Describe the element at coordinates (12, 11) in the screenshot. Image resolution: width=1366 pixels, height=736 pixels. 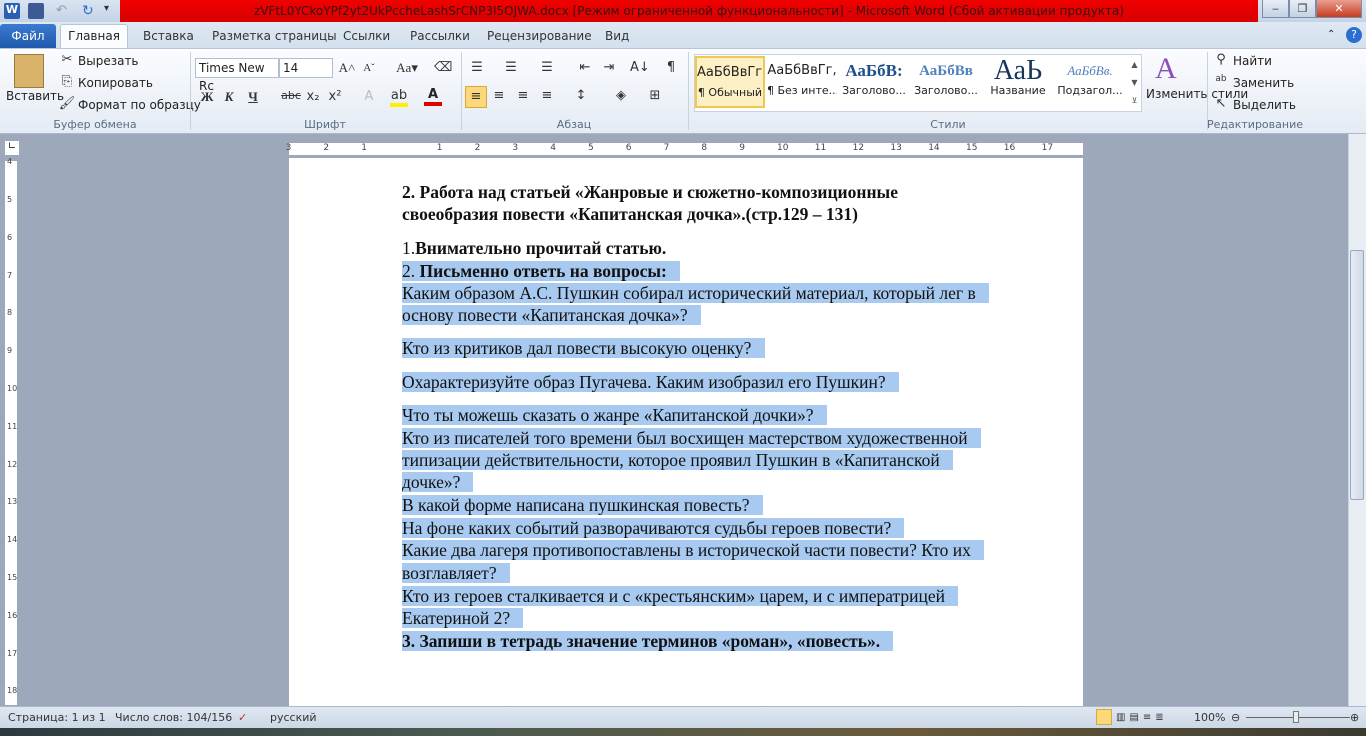
I see `word-logo-icon: W` at that location.